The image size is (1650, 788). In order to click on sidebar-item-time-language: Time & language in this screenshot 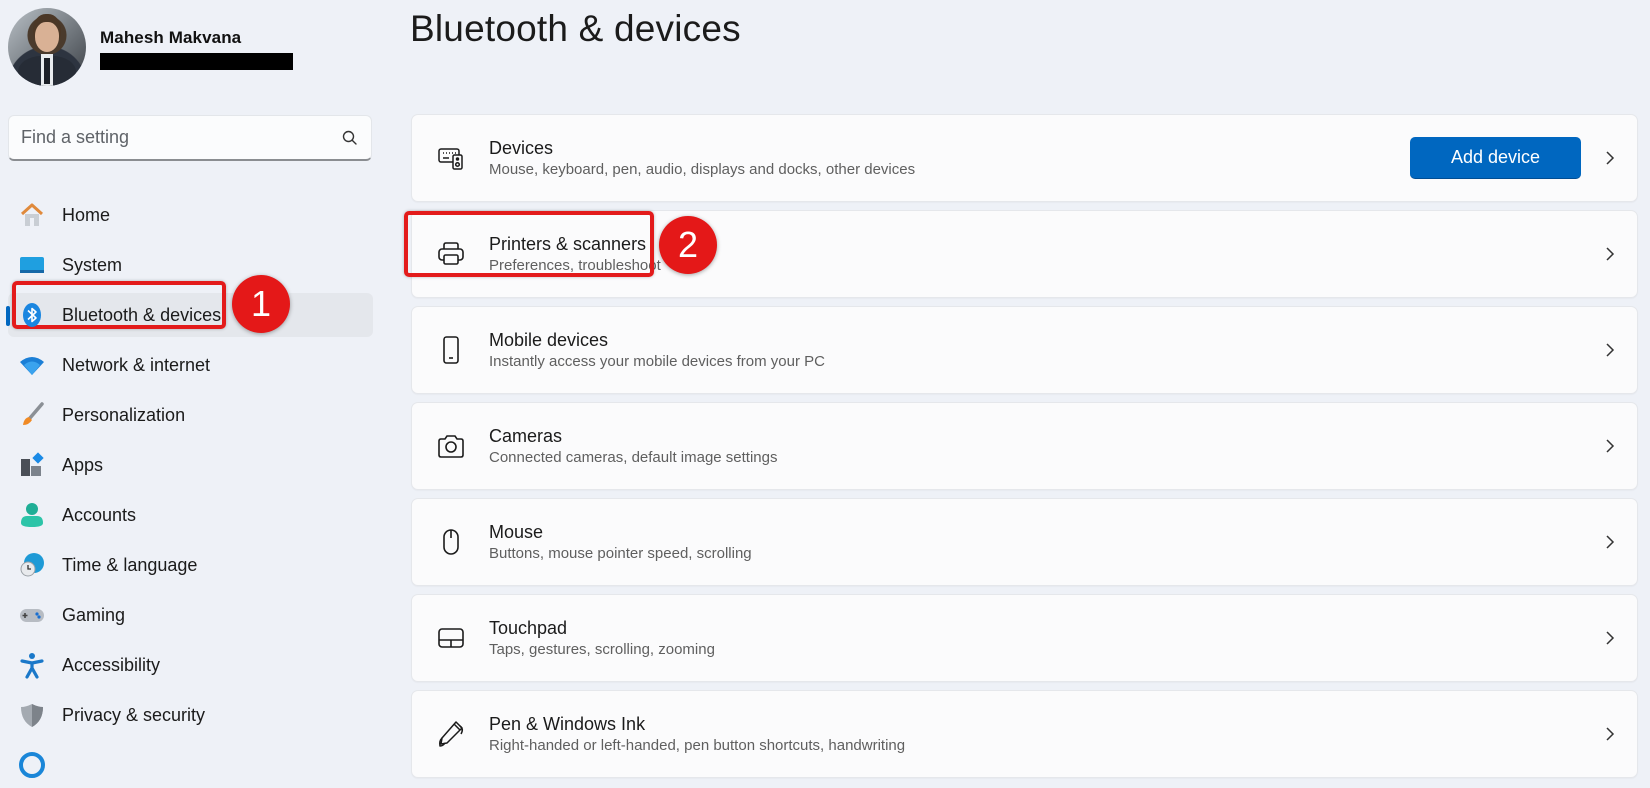, I will do `click(190, 565)`.